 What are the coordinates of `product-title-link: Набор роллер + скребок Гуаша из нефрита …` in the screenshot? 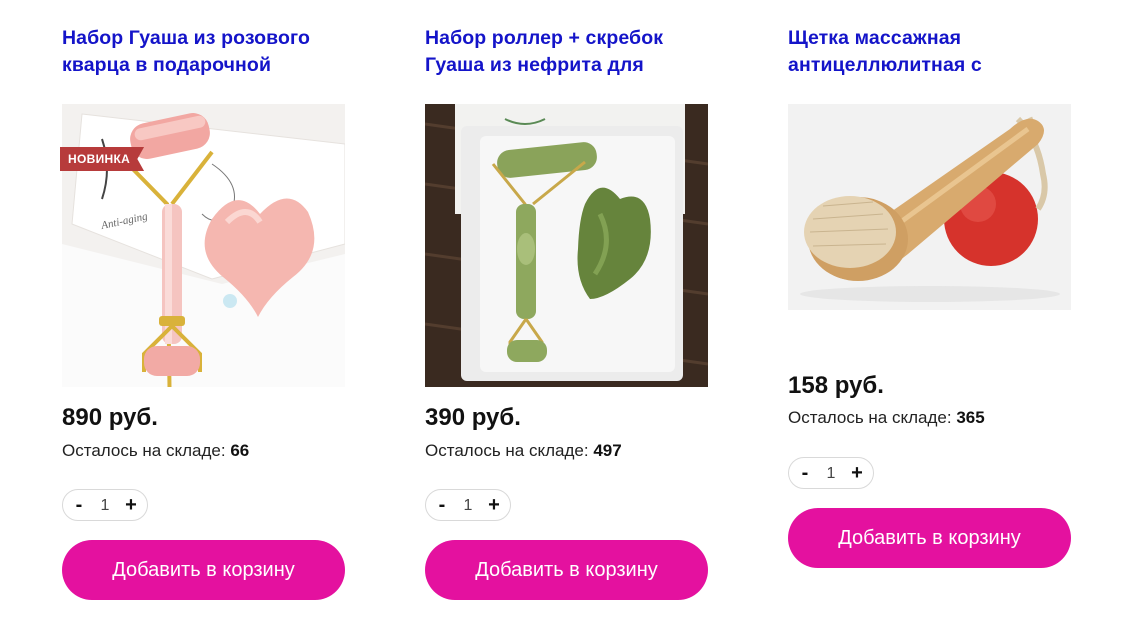 It's located at (570, 53).